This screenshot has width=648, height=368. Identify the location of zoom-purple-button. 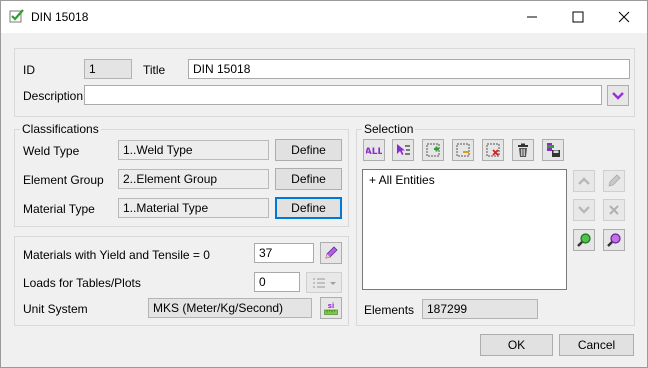
(614, 240).